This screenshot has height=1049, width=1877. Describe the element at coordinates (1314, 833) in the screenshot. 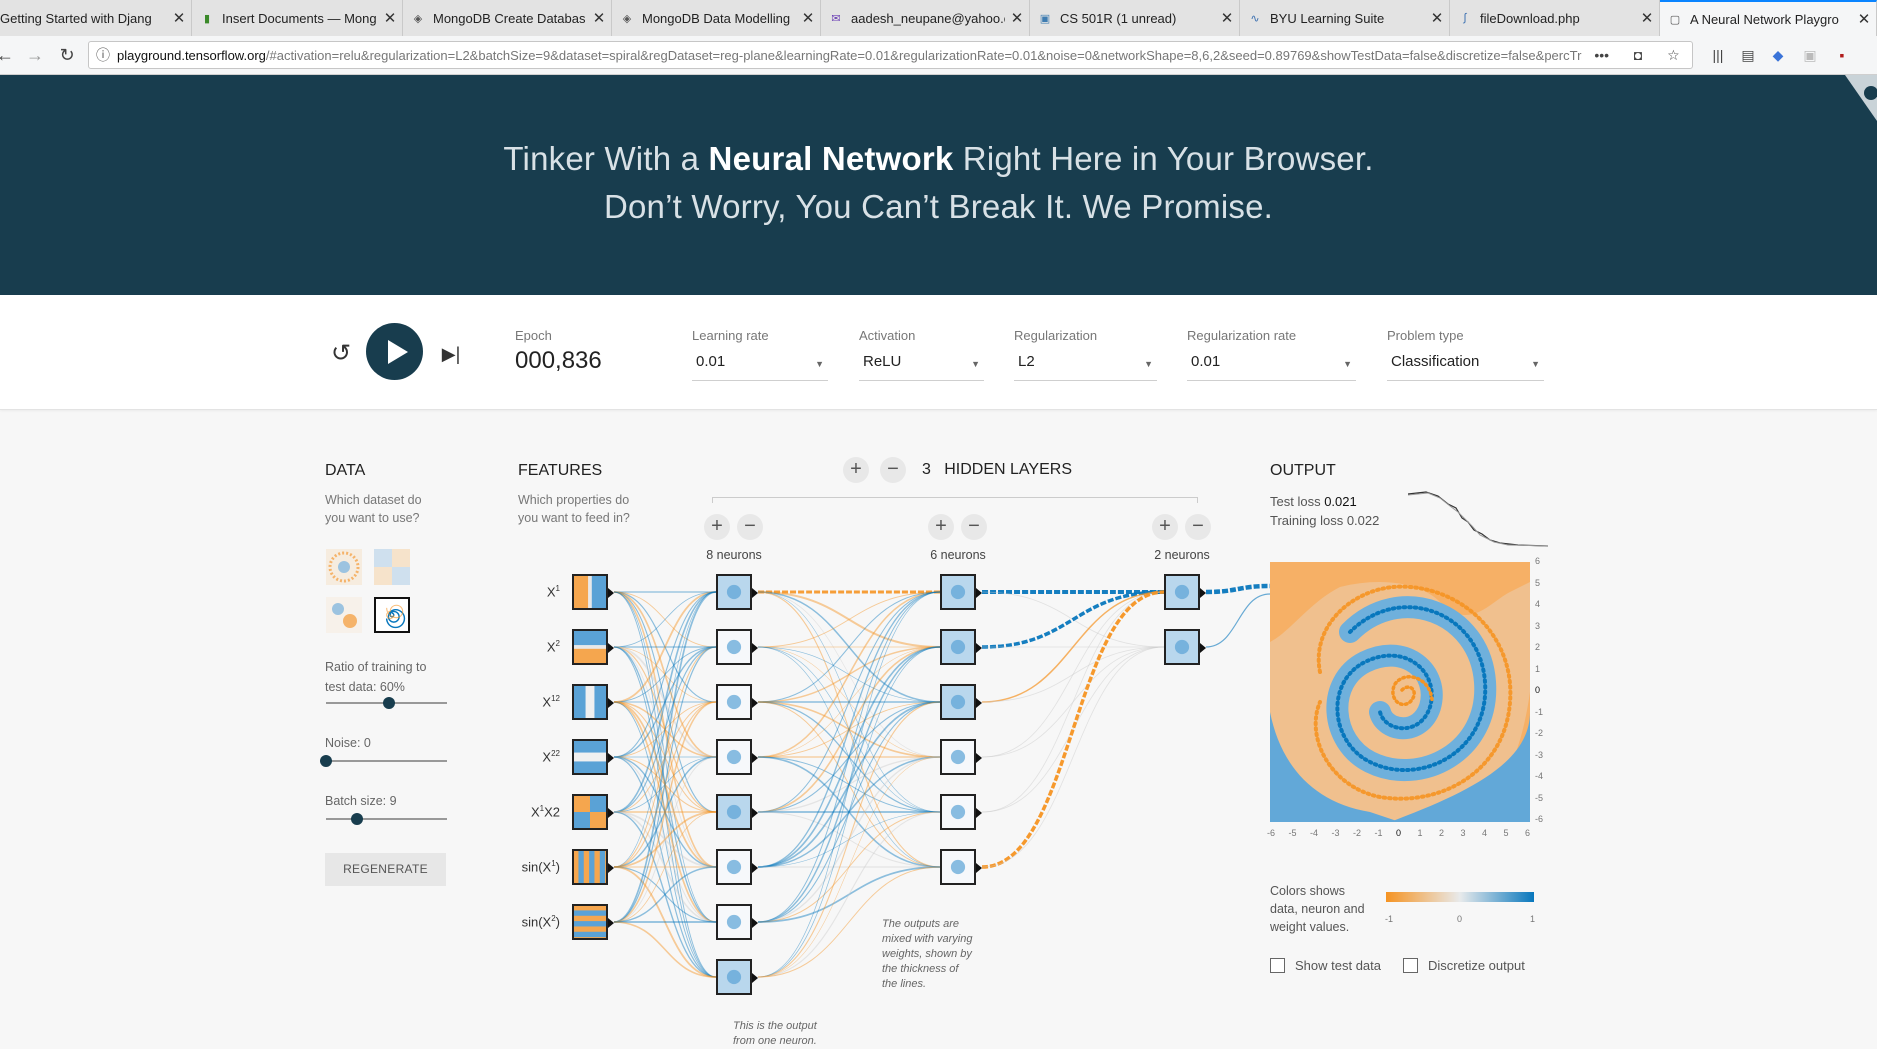

I see `x-tick-label: -4` at that location.